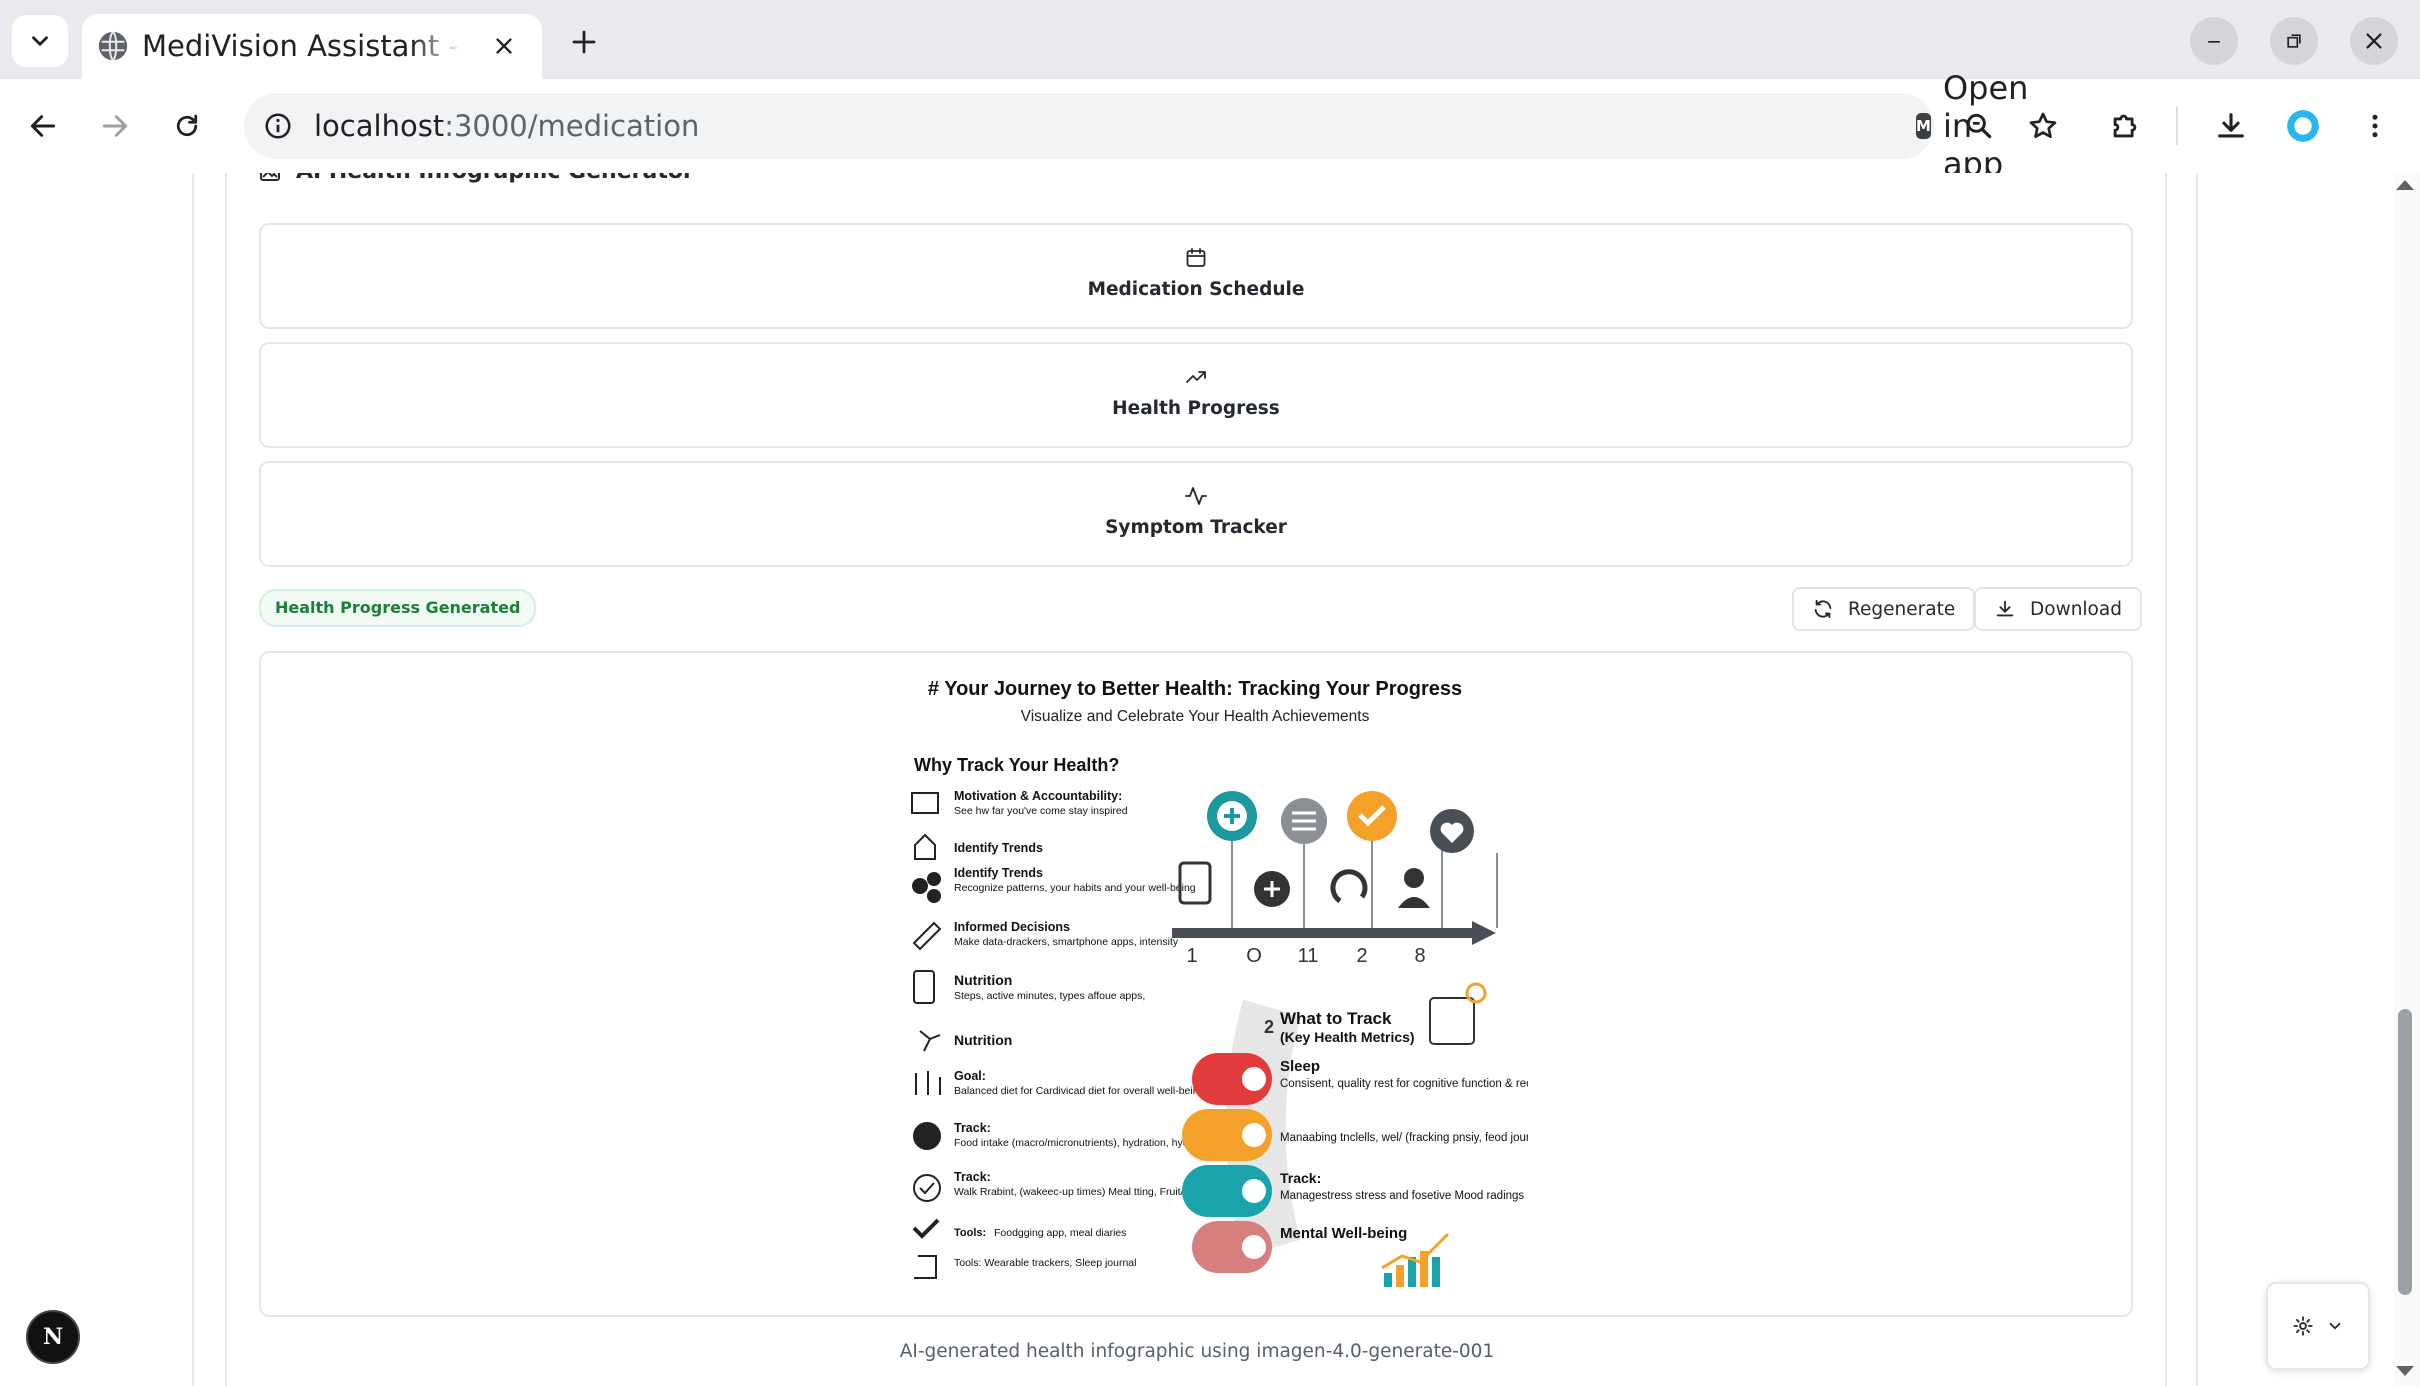  I want to click on avatar-icon, so click(2303, 126).